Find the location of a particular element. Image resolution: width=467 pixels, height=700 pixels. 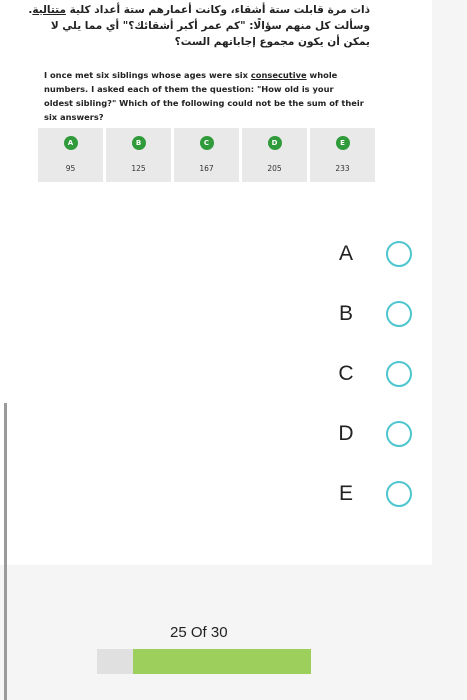

choice-badge: D is located at coordinates (274, 143).